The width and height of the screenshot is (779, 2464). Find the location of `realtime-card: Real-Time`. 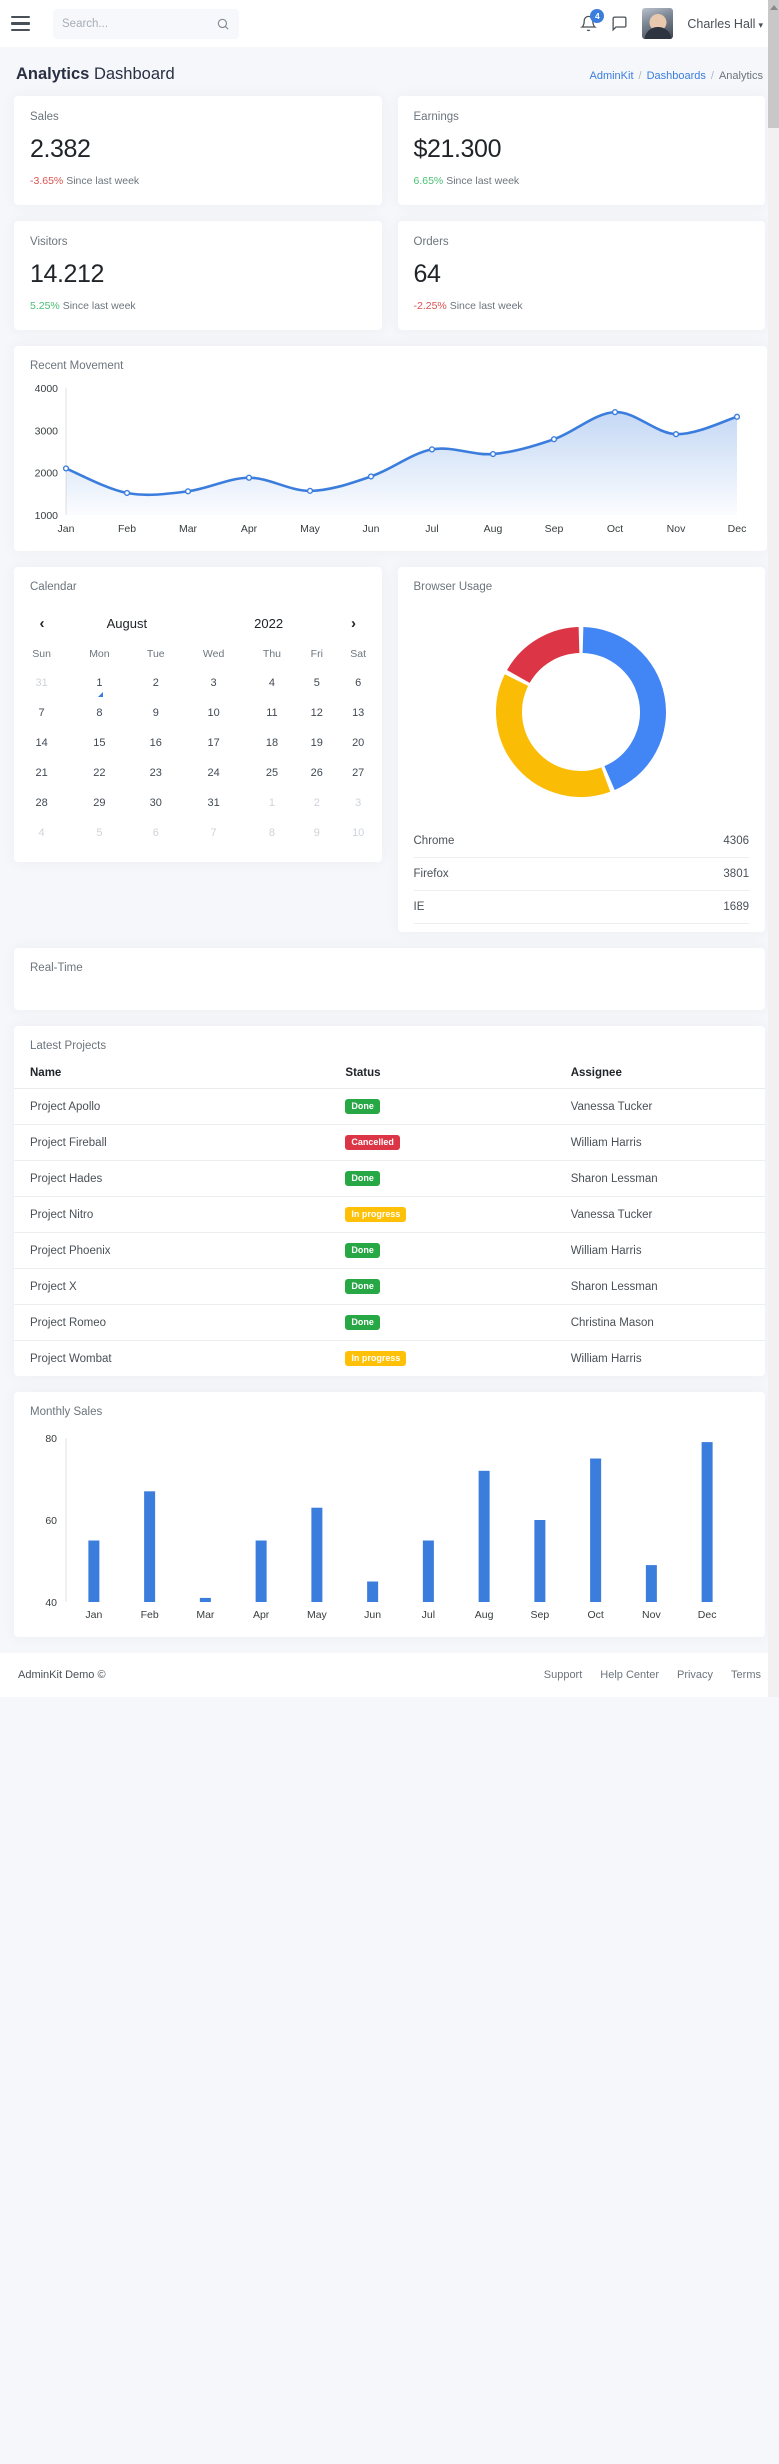

realtime-card: Real-Time is located at coordinates (389, 979).